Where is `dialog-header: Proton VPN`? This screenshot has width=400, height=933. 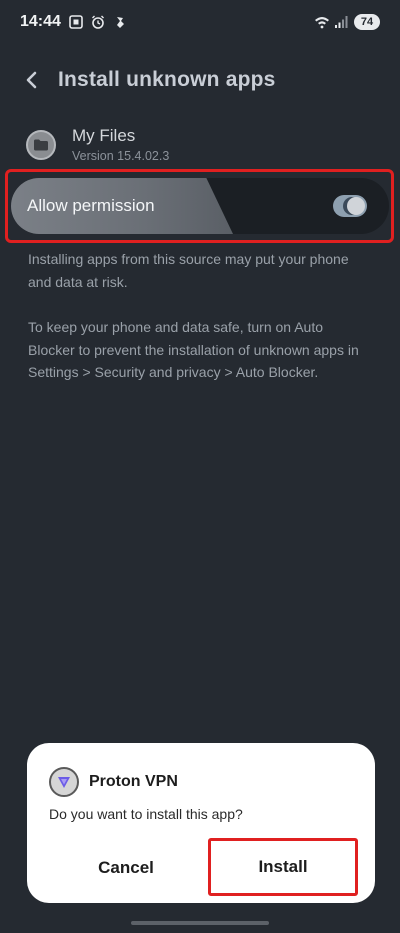 dialog-header: Proton VPN is located at coordinates (113, 782).